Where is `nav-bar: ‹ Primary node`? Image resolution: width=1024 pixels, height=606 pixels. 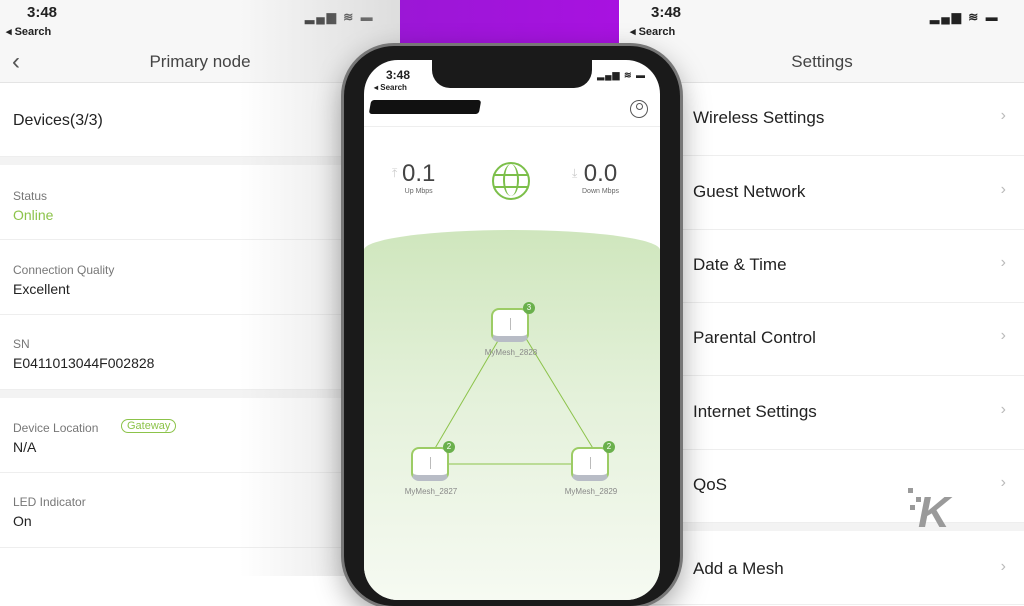 nav-bar: ‹ Primary node is located at coordinates (200, 62).